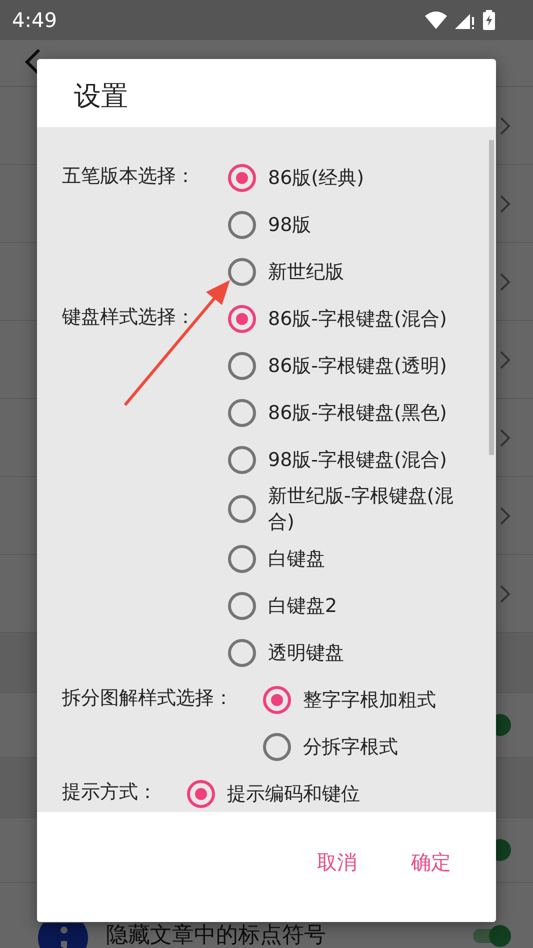 This screenshot has height=948, width=533. What do you see at coordinates (353, 509) in the screenshot?
I see `radio-option: 新世纪版-字根键盘(混合)` at bounding box center [353, 509].